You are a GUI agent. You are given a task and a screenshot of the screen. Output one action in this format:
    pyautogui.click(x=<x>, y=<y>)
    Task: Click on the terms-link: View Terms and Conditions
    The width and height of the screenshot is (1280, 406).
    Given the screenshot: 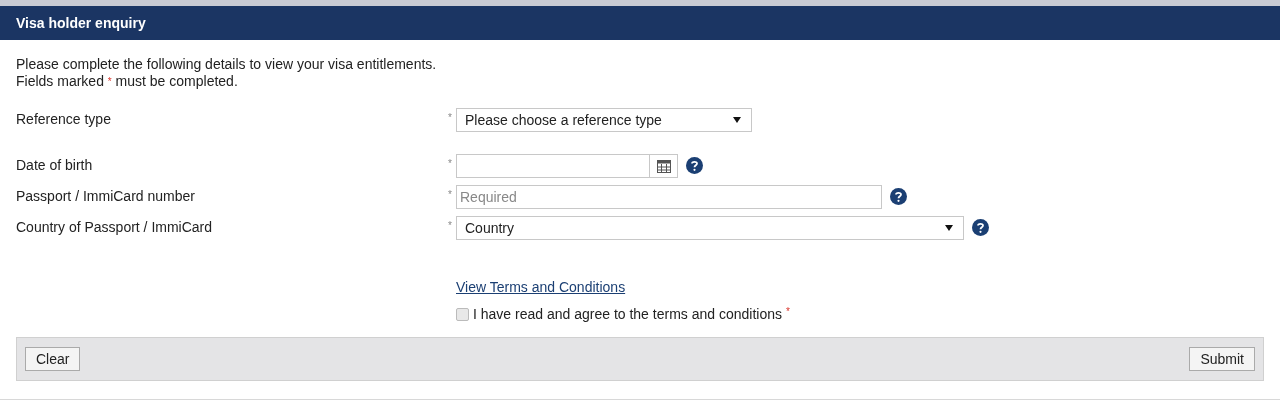 What is the action you would take?
    pyautogui.click(x=541, y=287)
    